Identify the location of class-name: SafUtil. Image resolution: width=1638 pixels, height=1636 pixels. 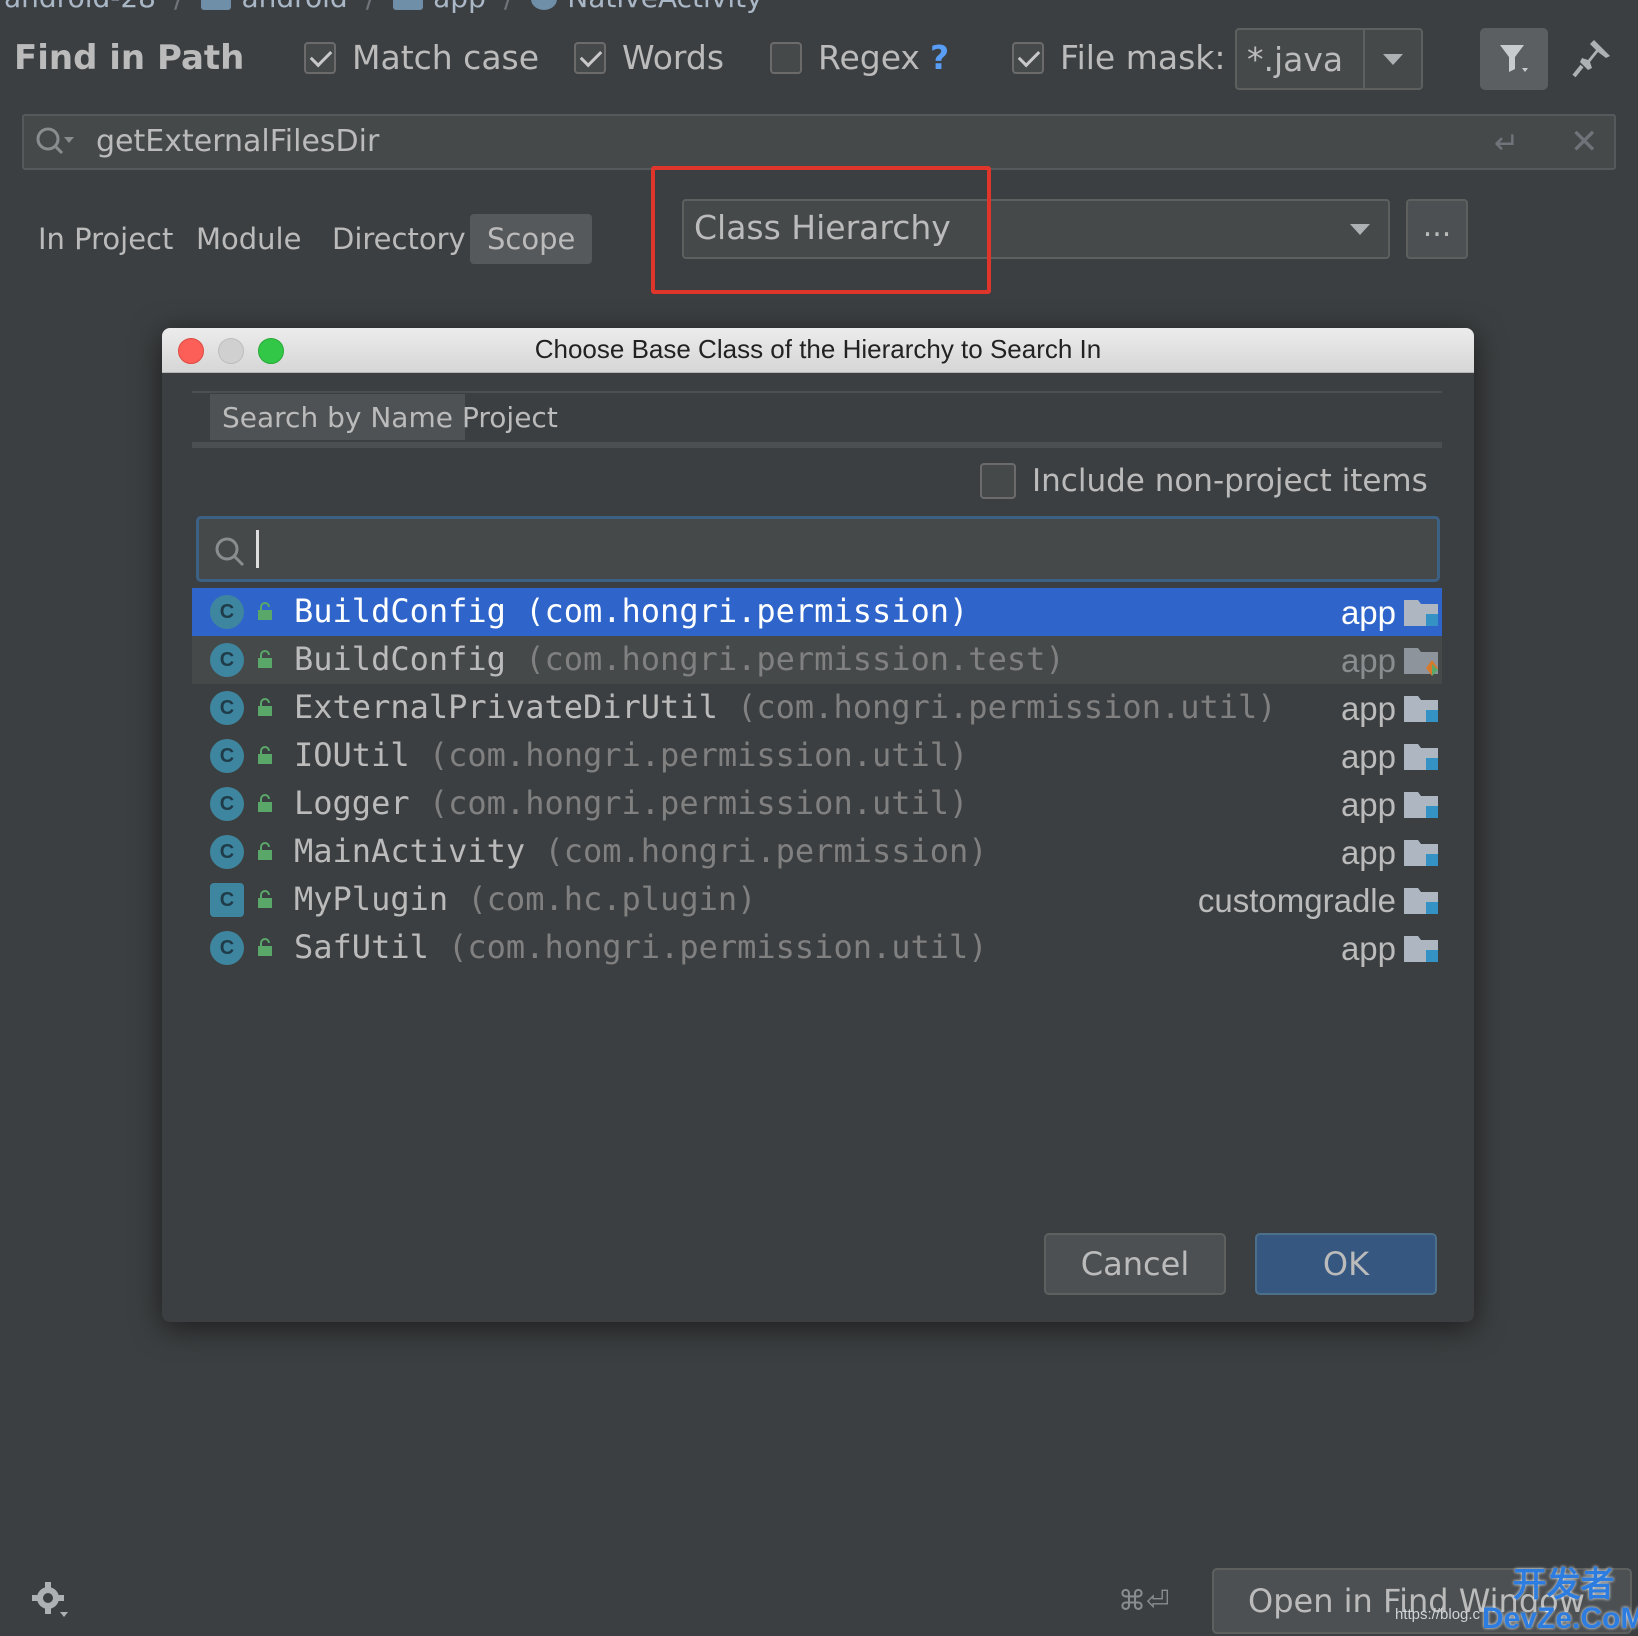
(361, 947).